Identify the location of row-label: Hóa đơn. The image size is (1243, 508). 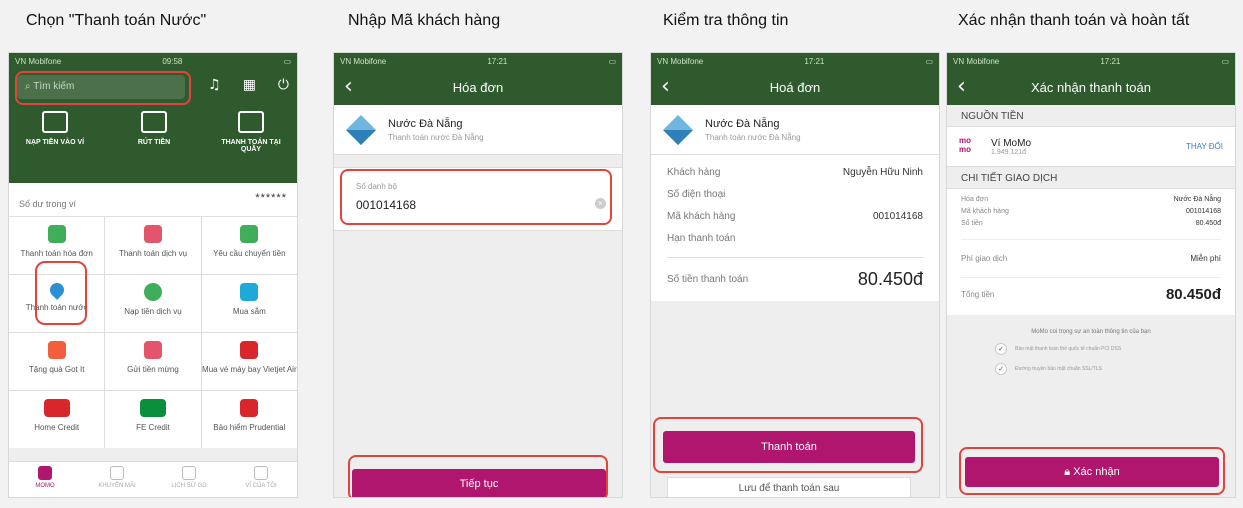
(975, 199).